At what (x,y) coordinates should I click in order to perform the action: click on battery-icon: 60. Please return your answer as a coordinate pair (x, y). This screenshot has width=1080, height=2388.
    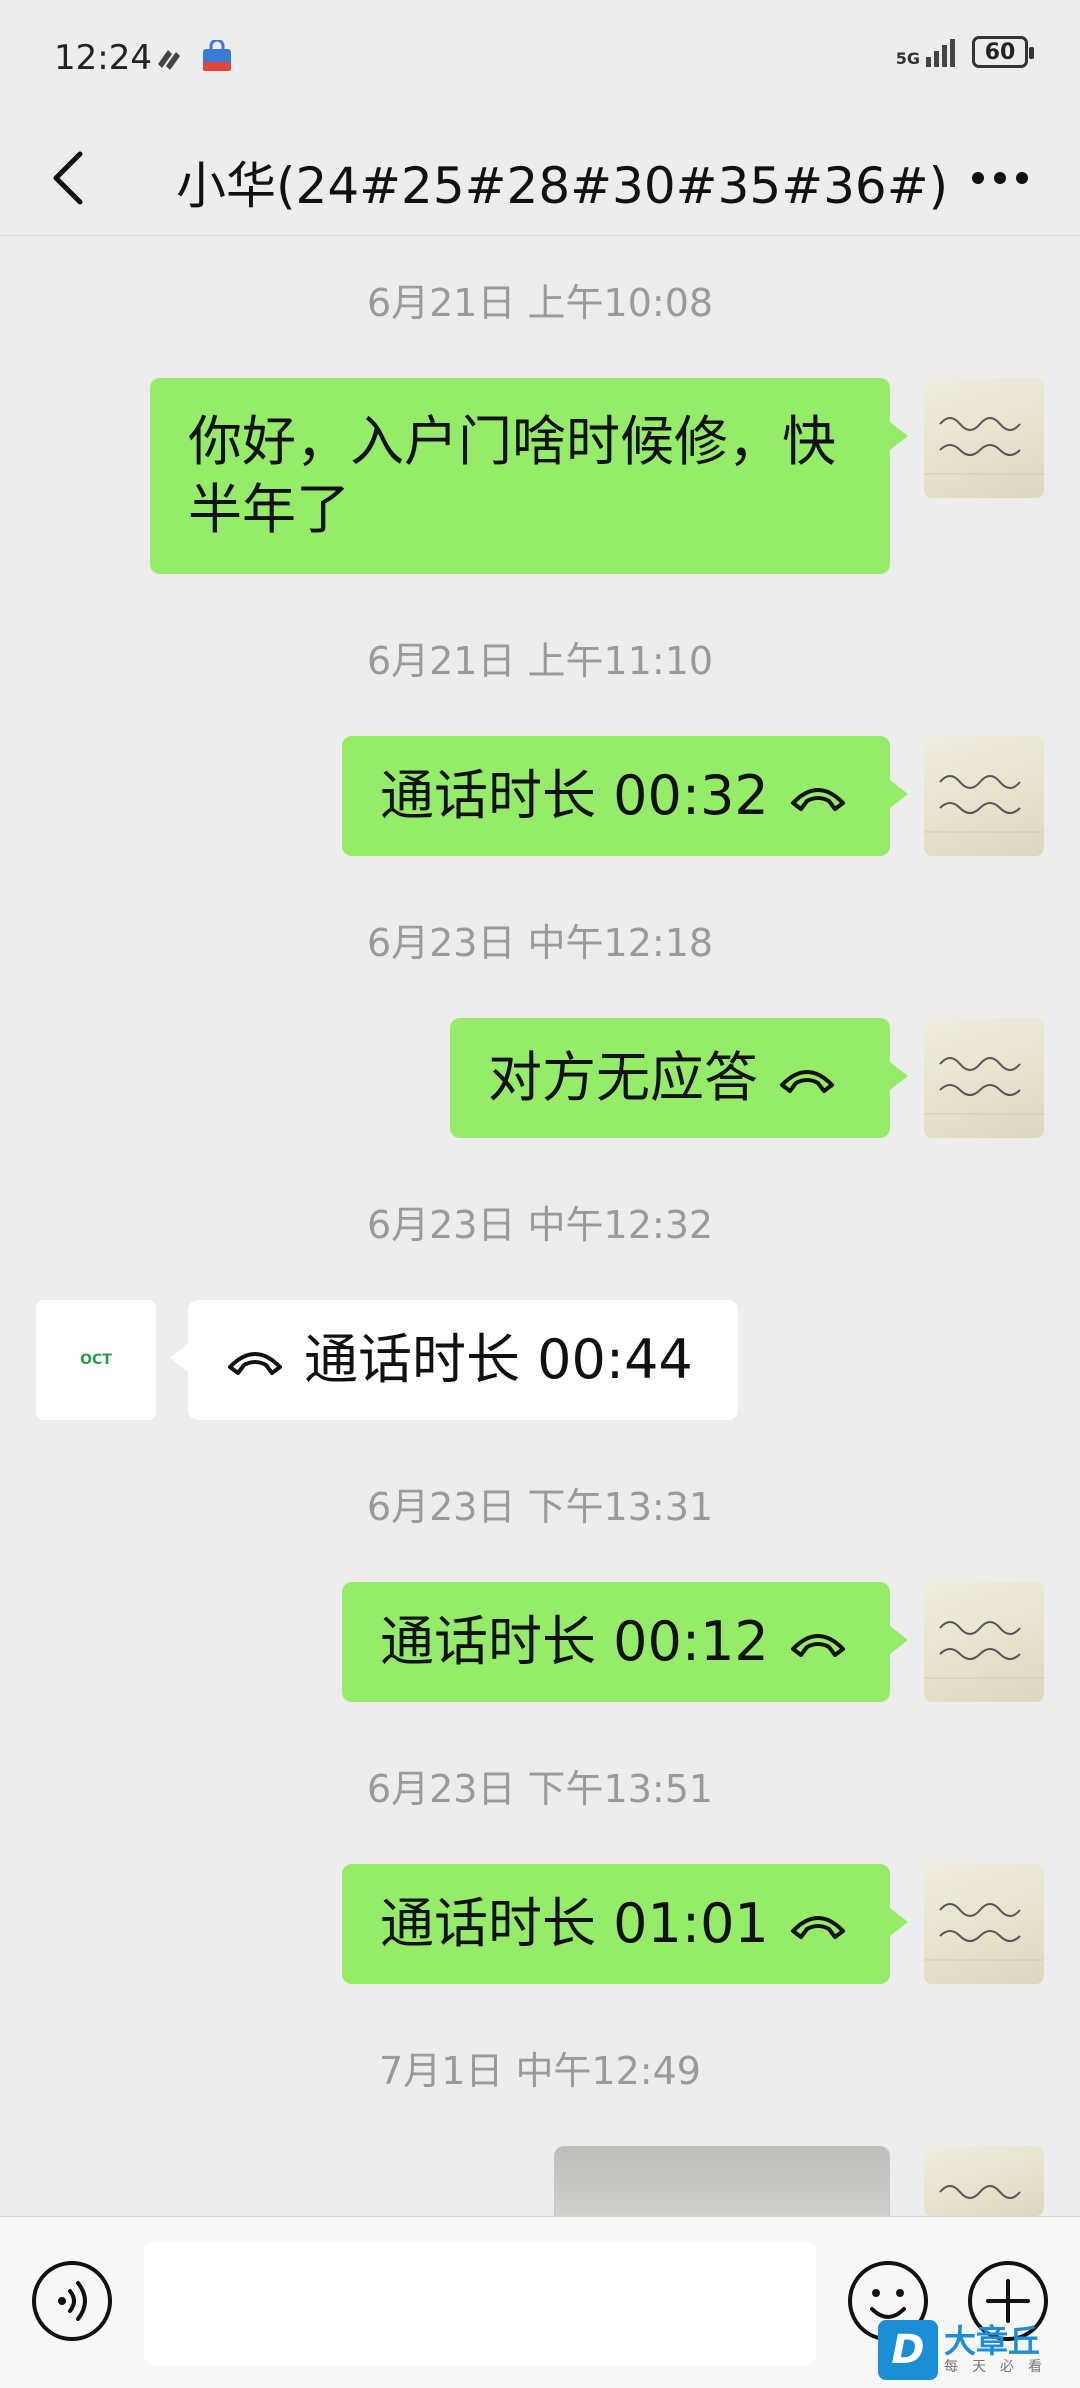
    Looking at the image, I should click on (1003, 52).